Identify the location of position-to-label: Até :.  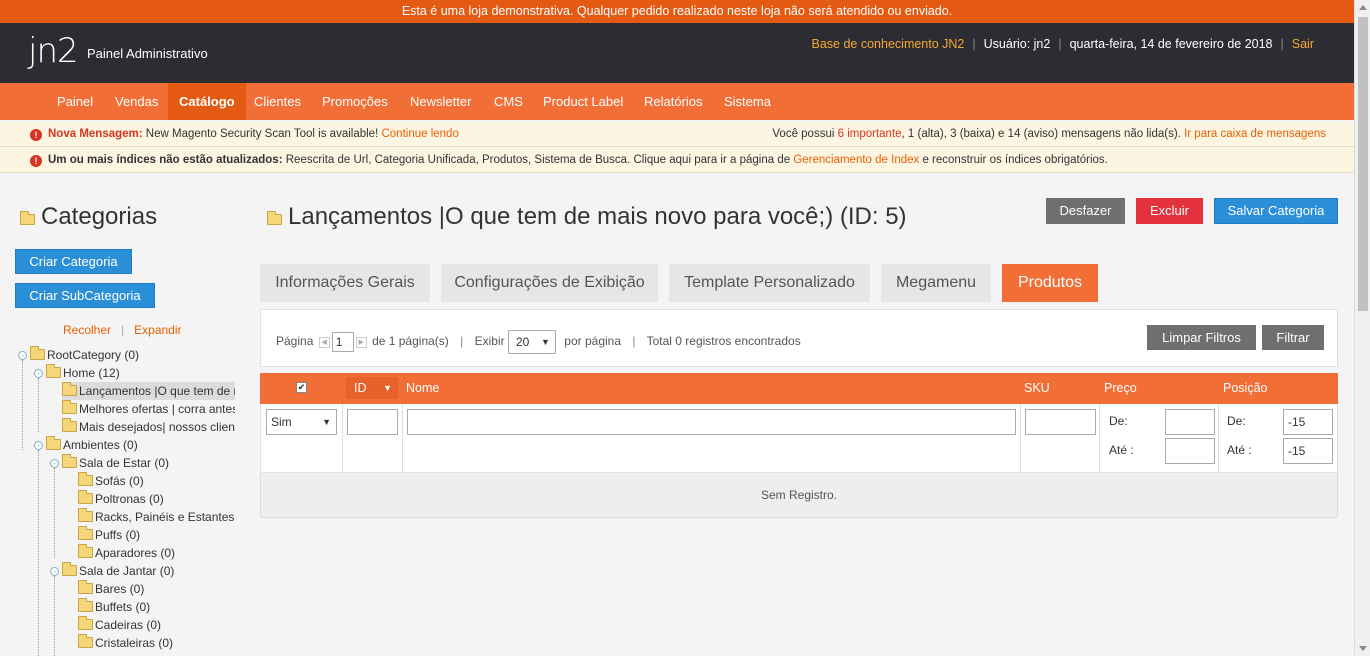
(1239, 450).